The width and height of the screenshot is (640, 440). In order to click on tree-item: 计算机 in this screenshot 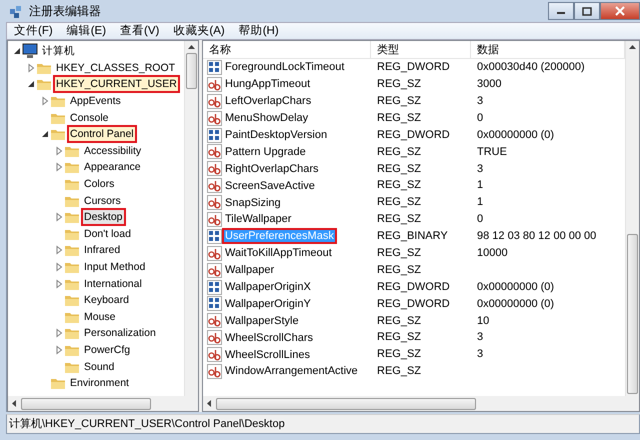, I will do `click(58, 51)`.